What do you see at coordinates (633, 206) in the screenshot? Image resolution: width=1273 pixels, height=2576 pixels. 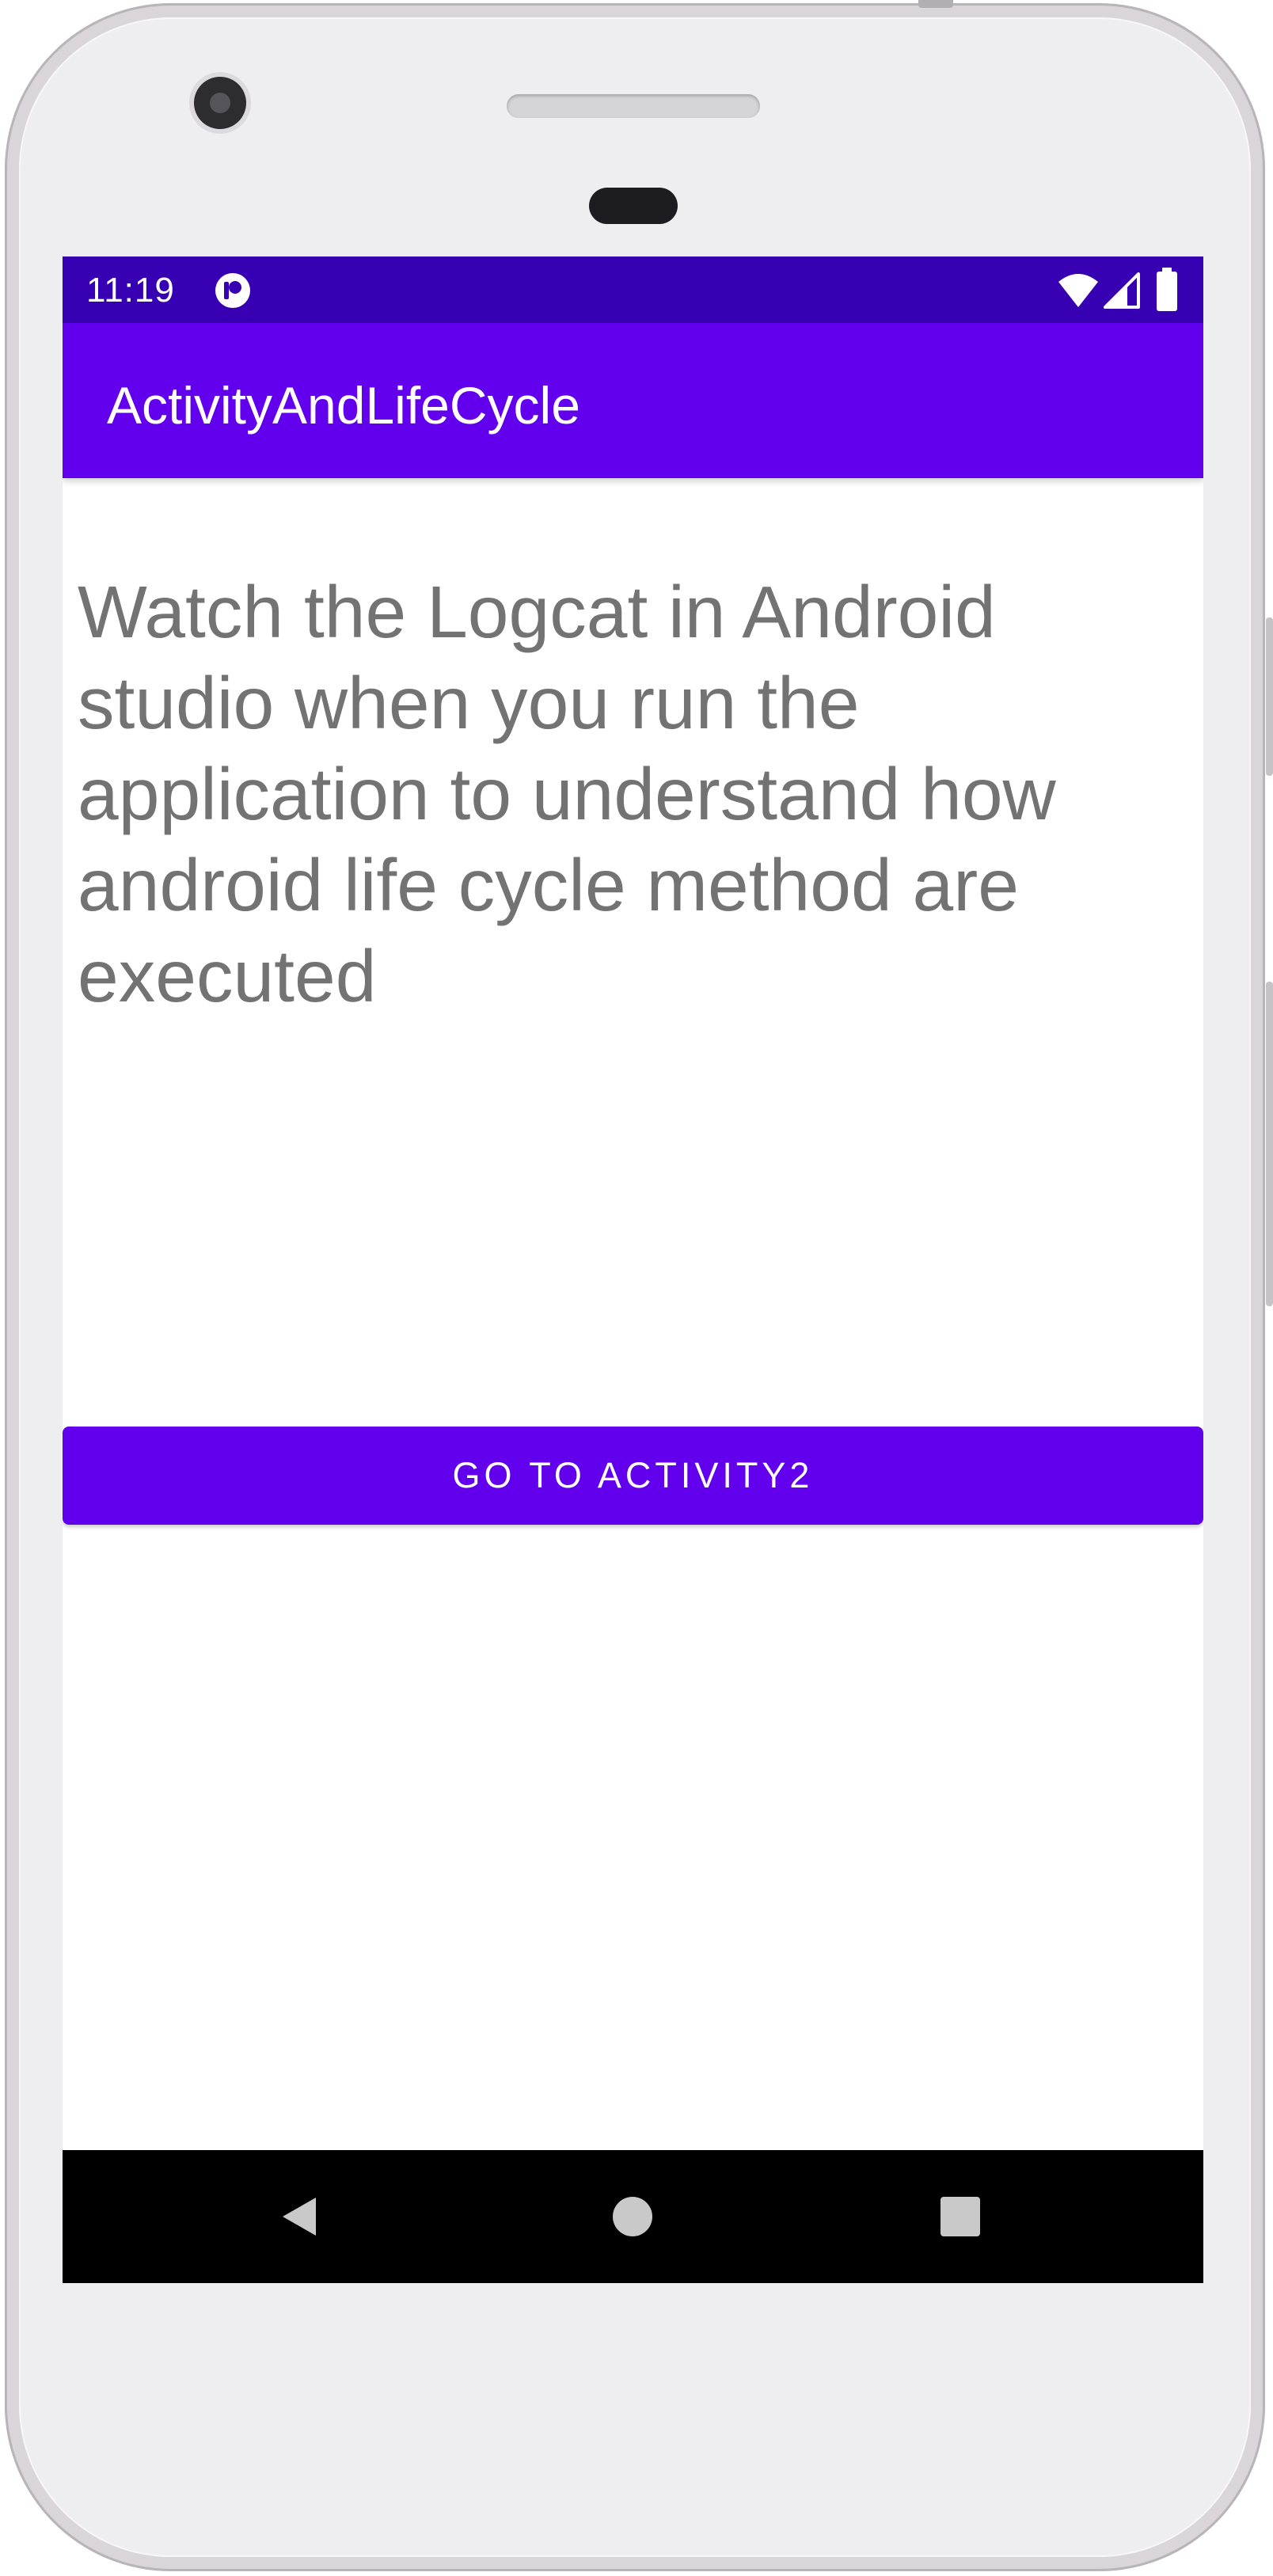 I see `proximity-sensor` at bounding box center [633, 206].